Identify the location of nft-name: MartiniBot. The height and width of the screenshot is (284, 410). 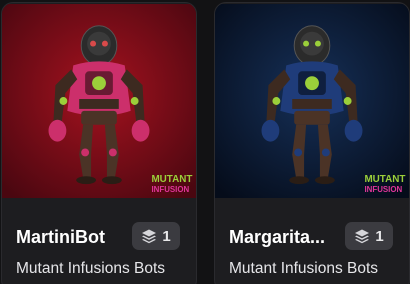
(71, 237).